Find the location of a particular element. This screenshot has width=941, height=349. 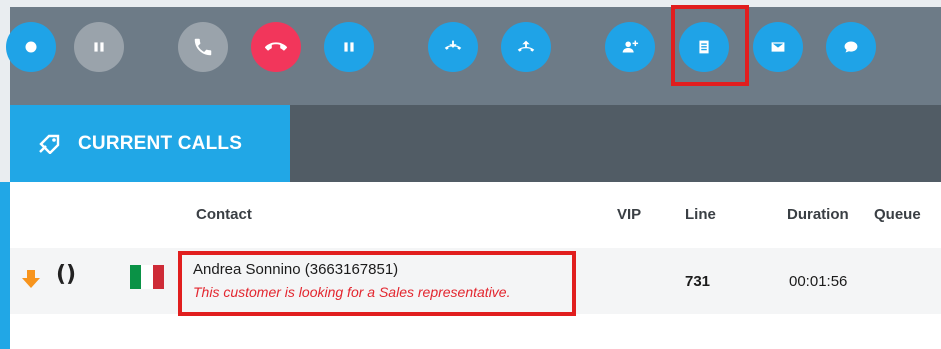

chat-button is located at coordinates (851, 47).